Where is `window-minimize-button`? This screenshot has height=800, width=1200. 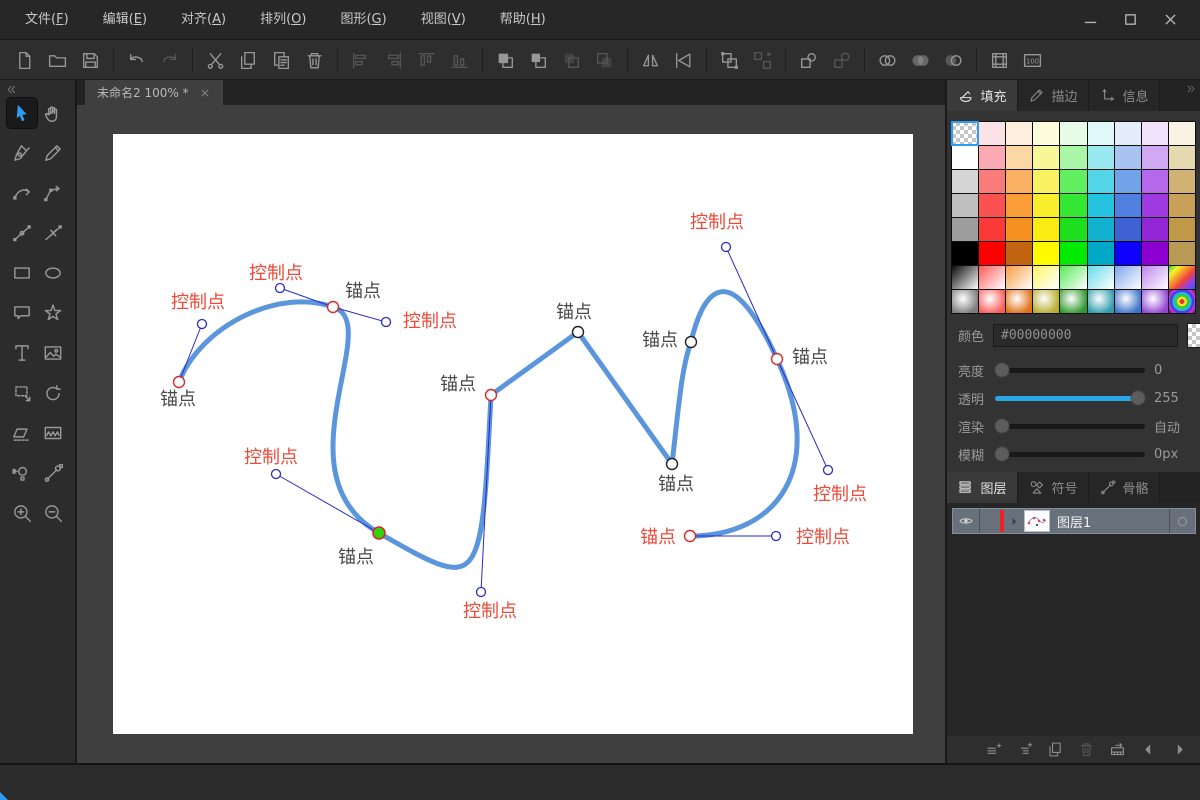 window-minimize-button is located at coordinates (1091, 20).